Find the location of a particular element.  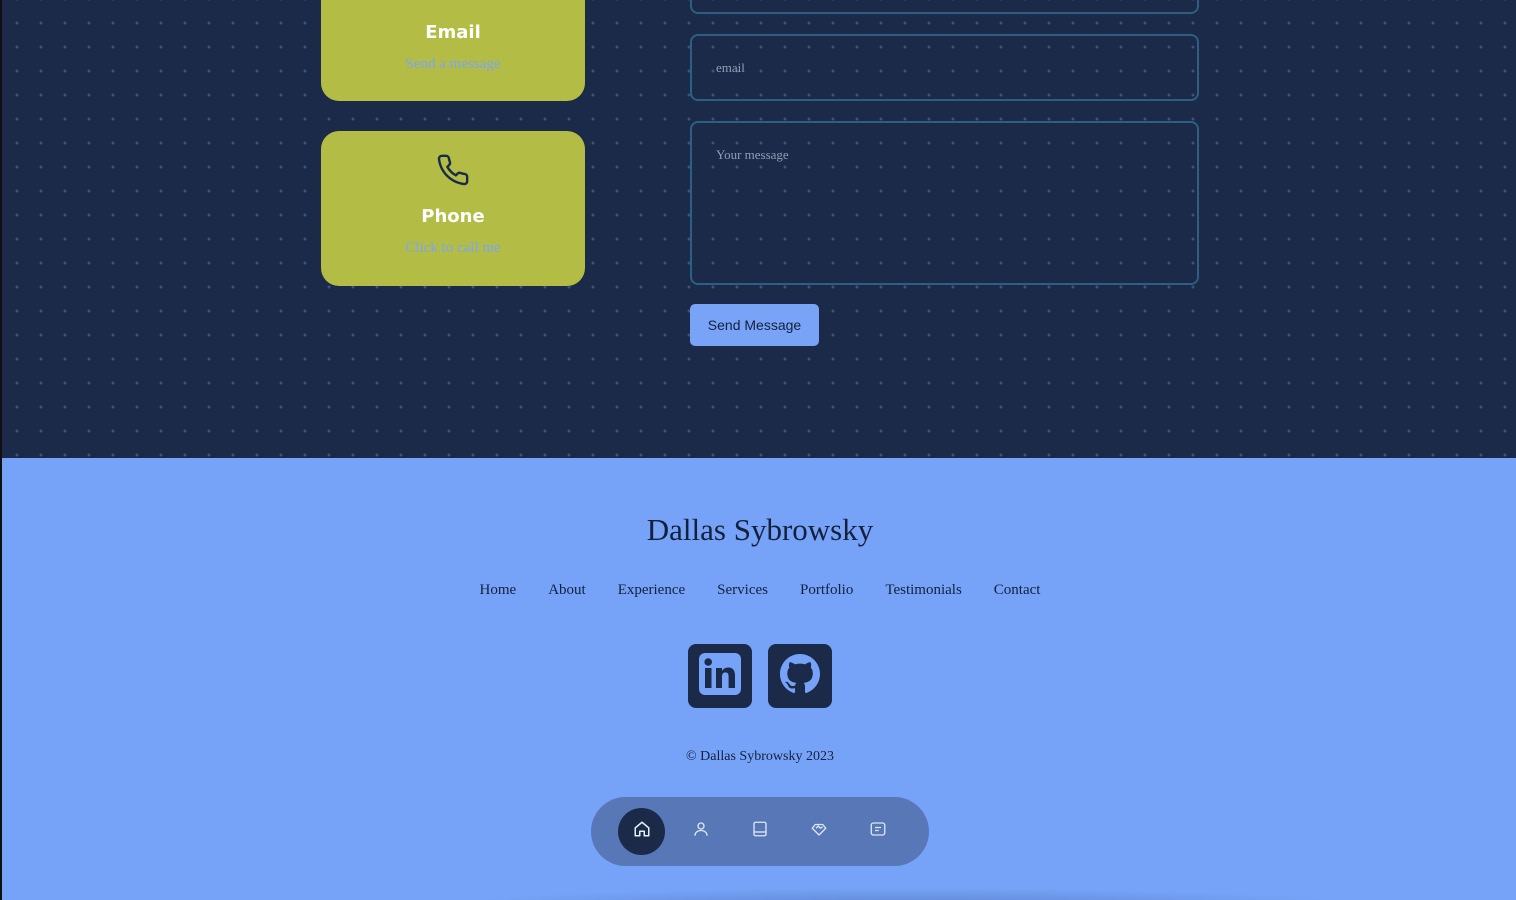

floating-nav is located at coordinates (760, 831).